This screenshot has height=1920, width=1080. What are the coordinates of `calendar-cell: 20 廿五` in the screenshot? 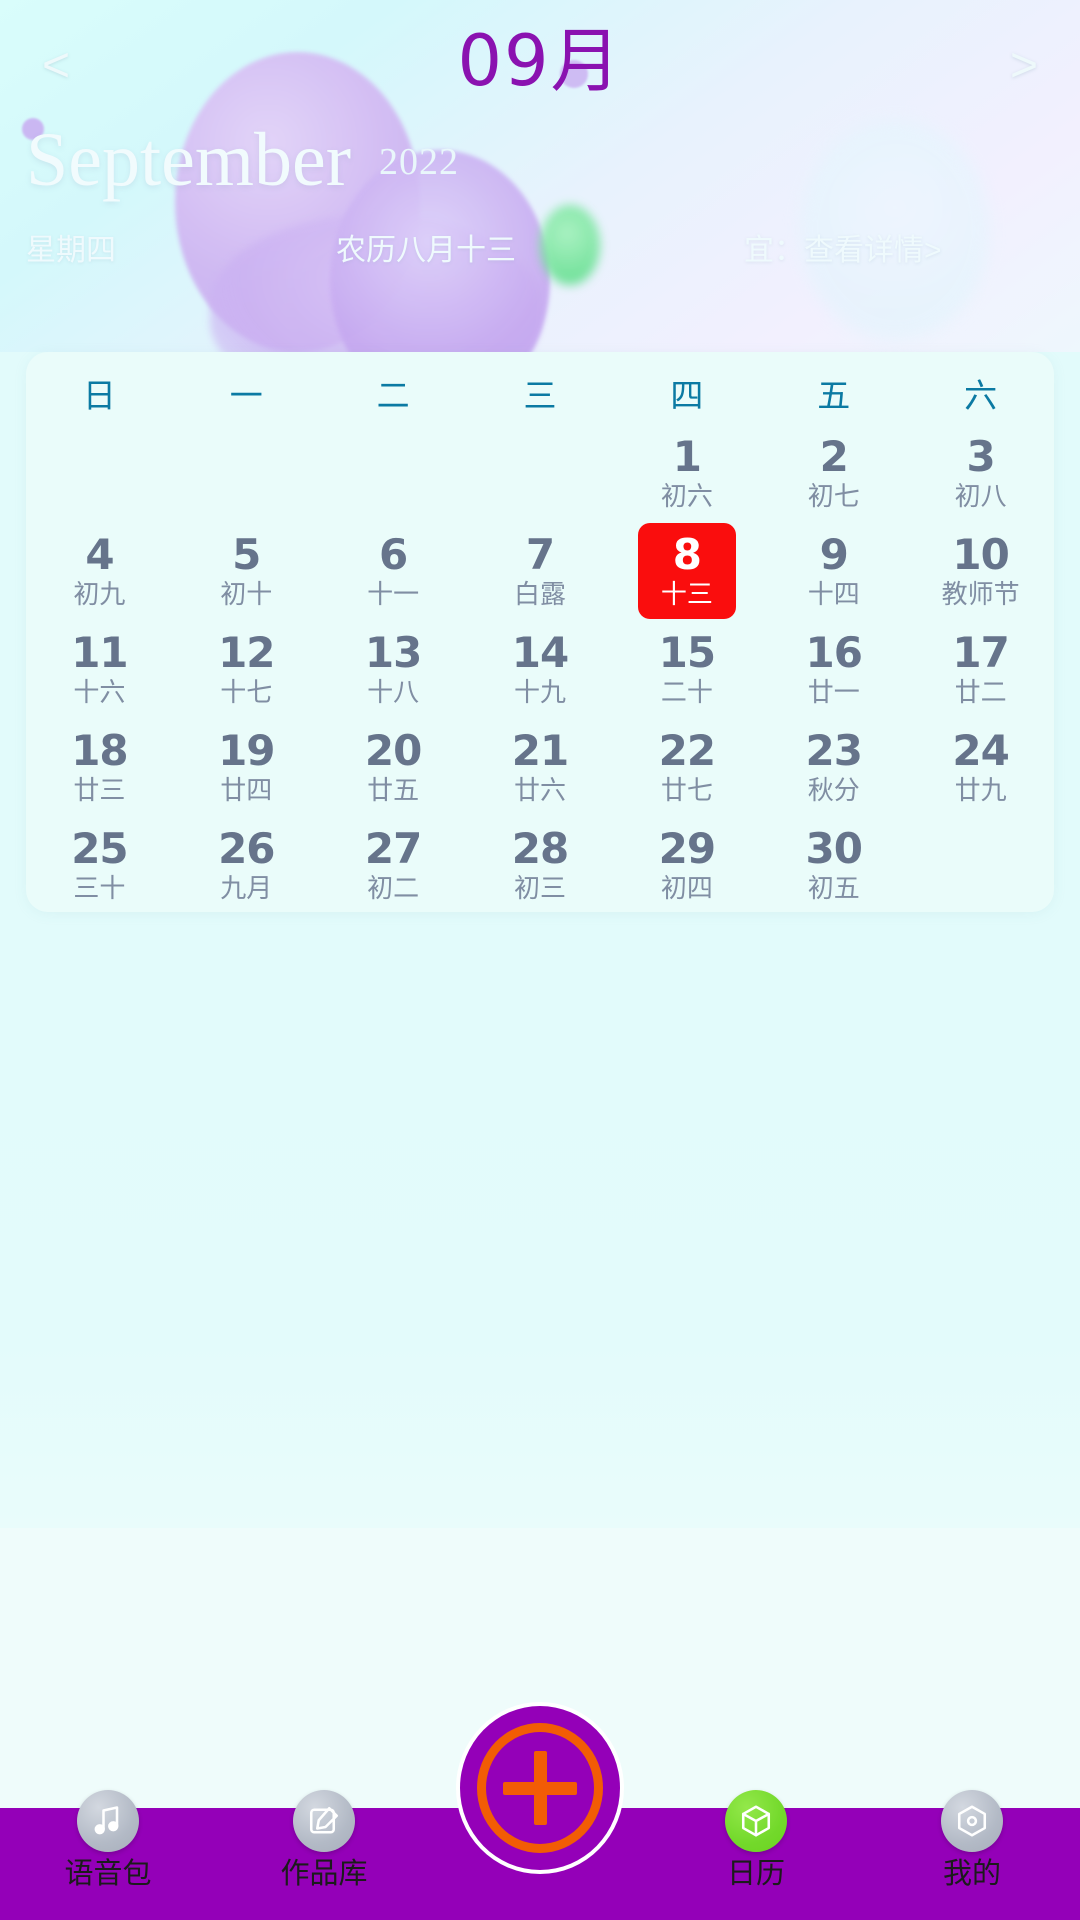 It's located at (393, 767).